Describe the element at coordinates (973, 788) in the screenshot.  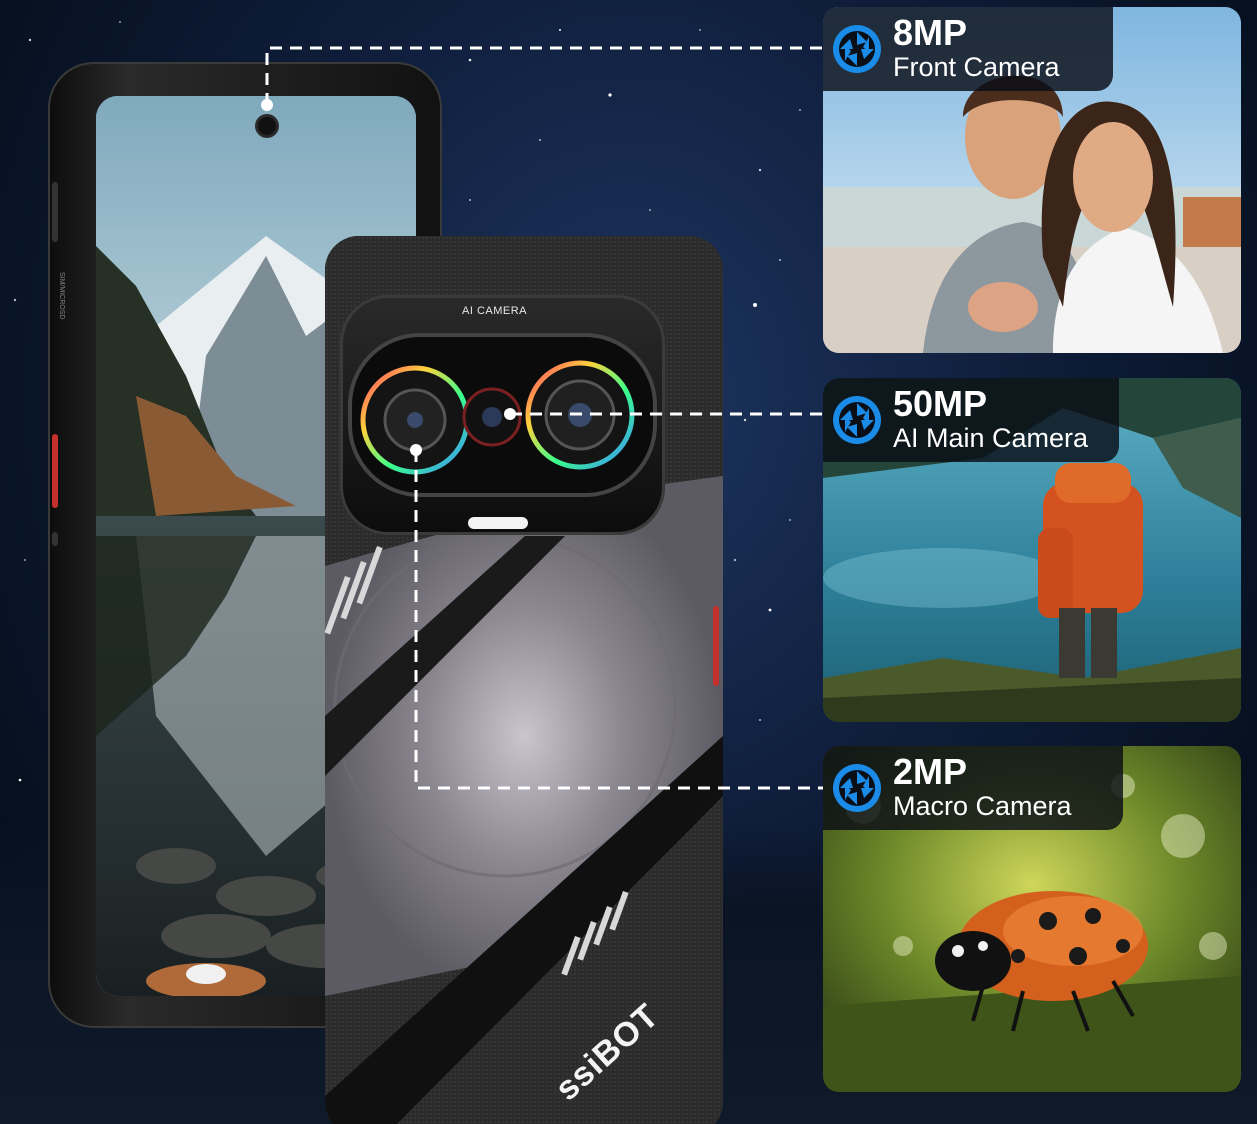
I see `card-header: 2MP Macro Camera` at that location.